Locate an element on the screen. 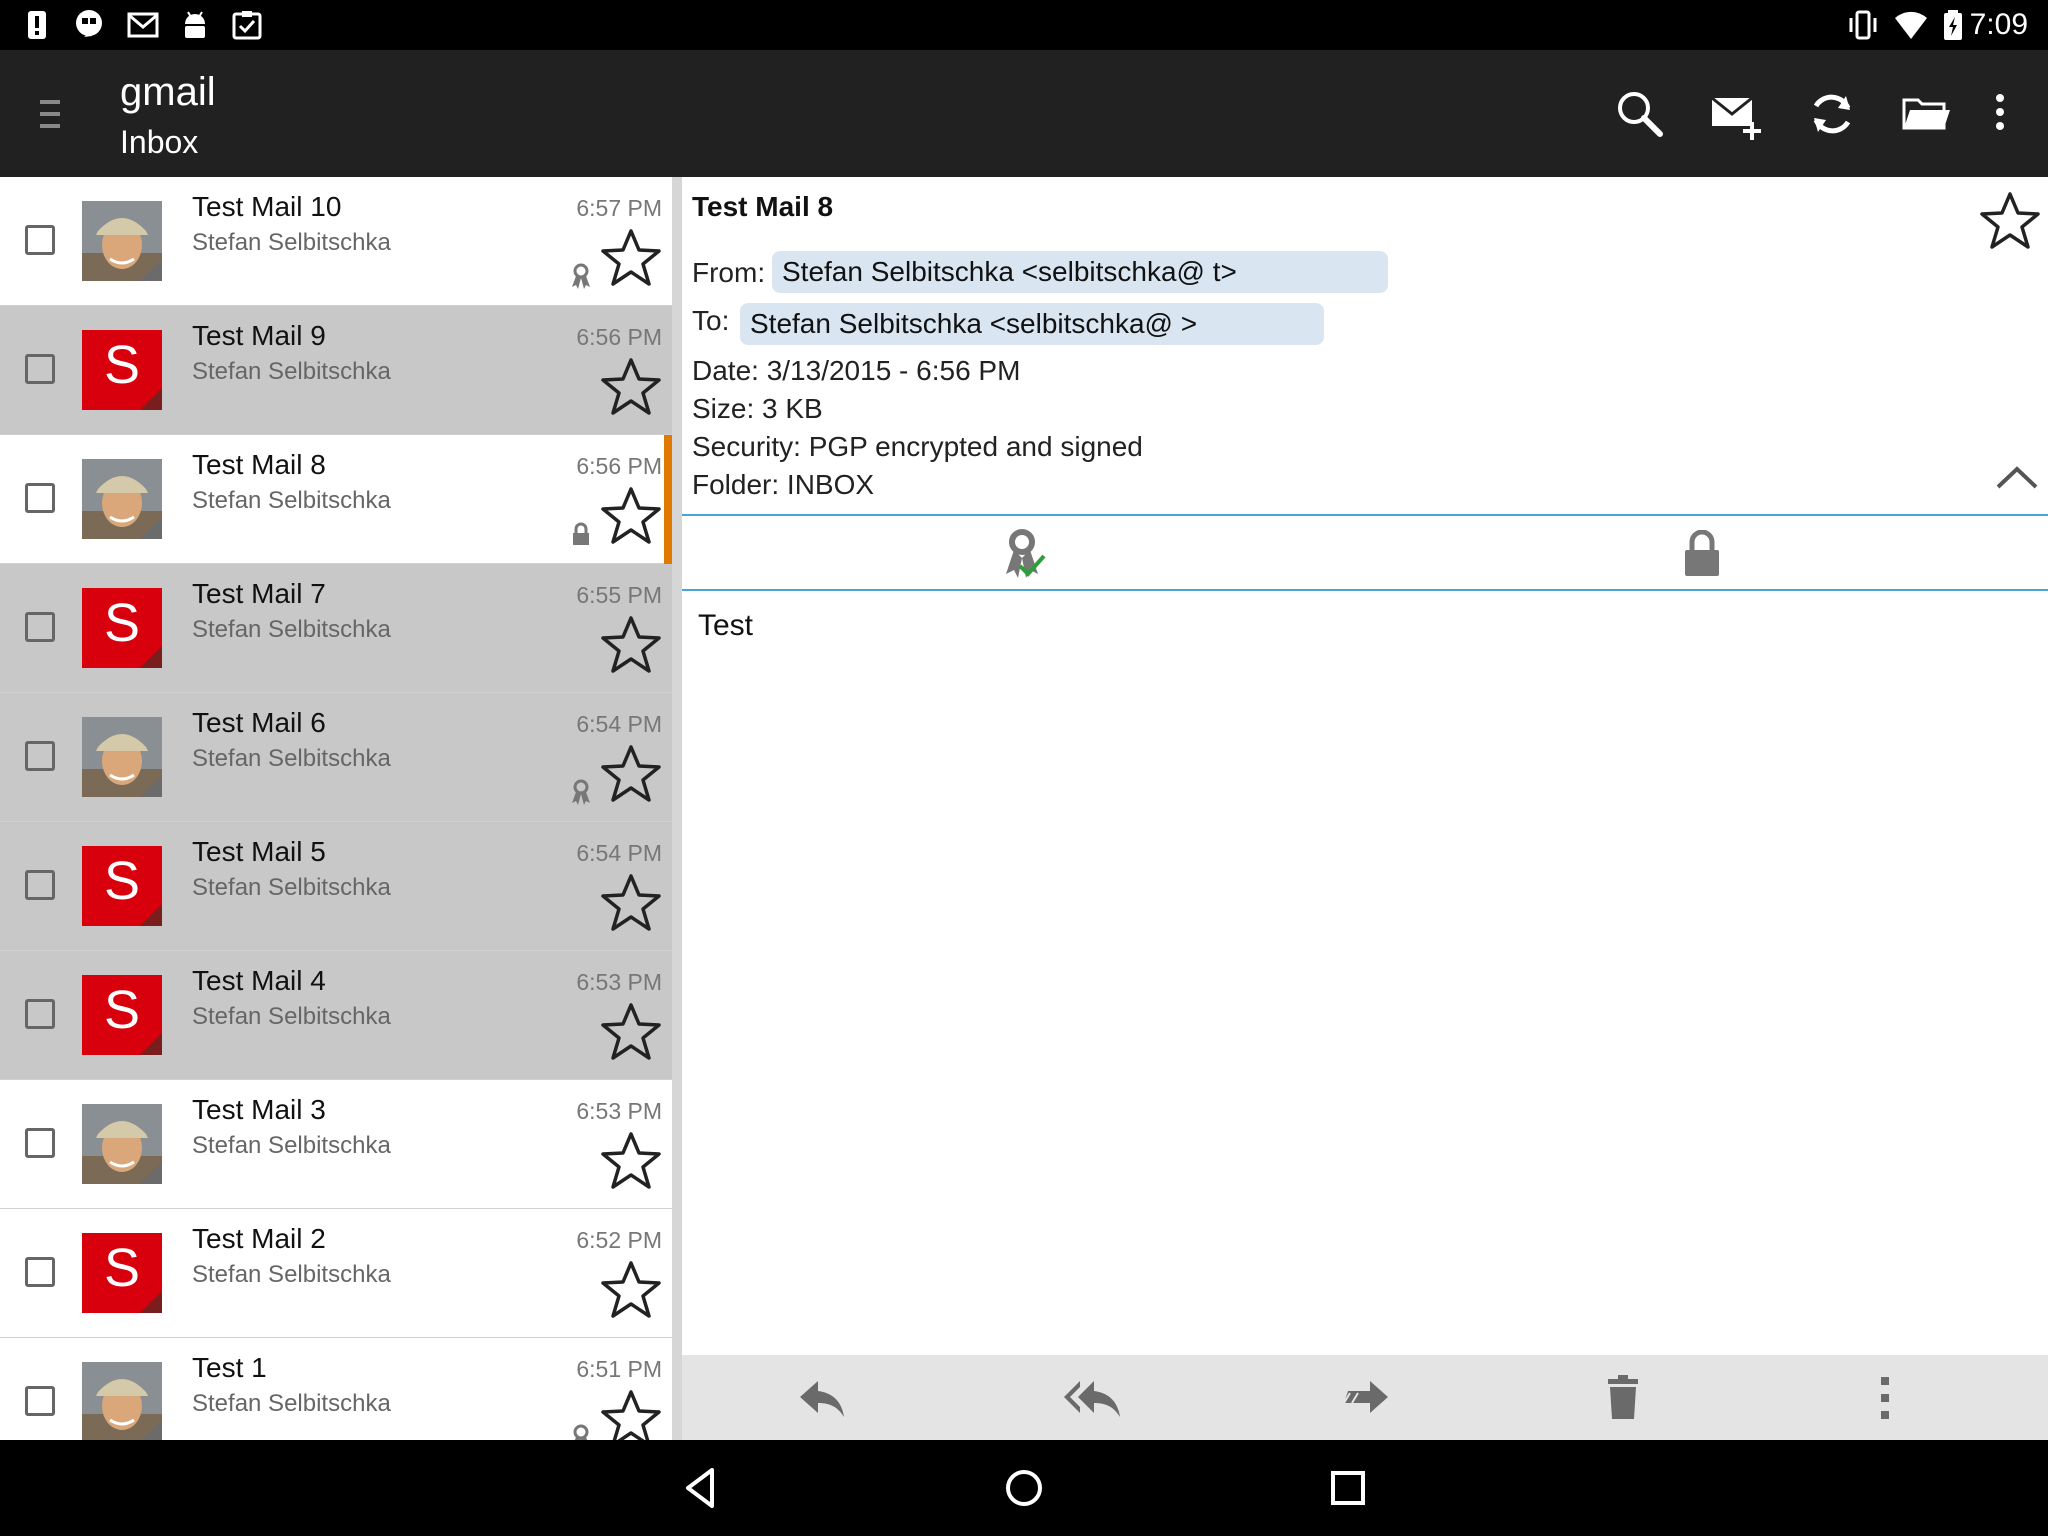  message-row: S Test Mail 2 Stefan Selbitschka 6:52 PM is located at coordinates (336, 1273).